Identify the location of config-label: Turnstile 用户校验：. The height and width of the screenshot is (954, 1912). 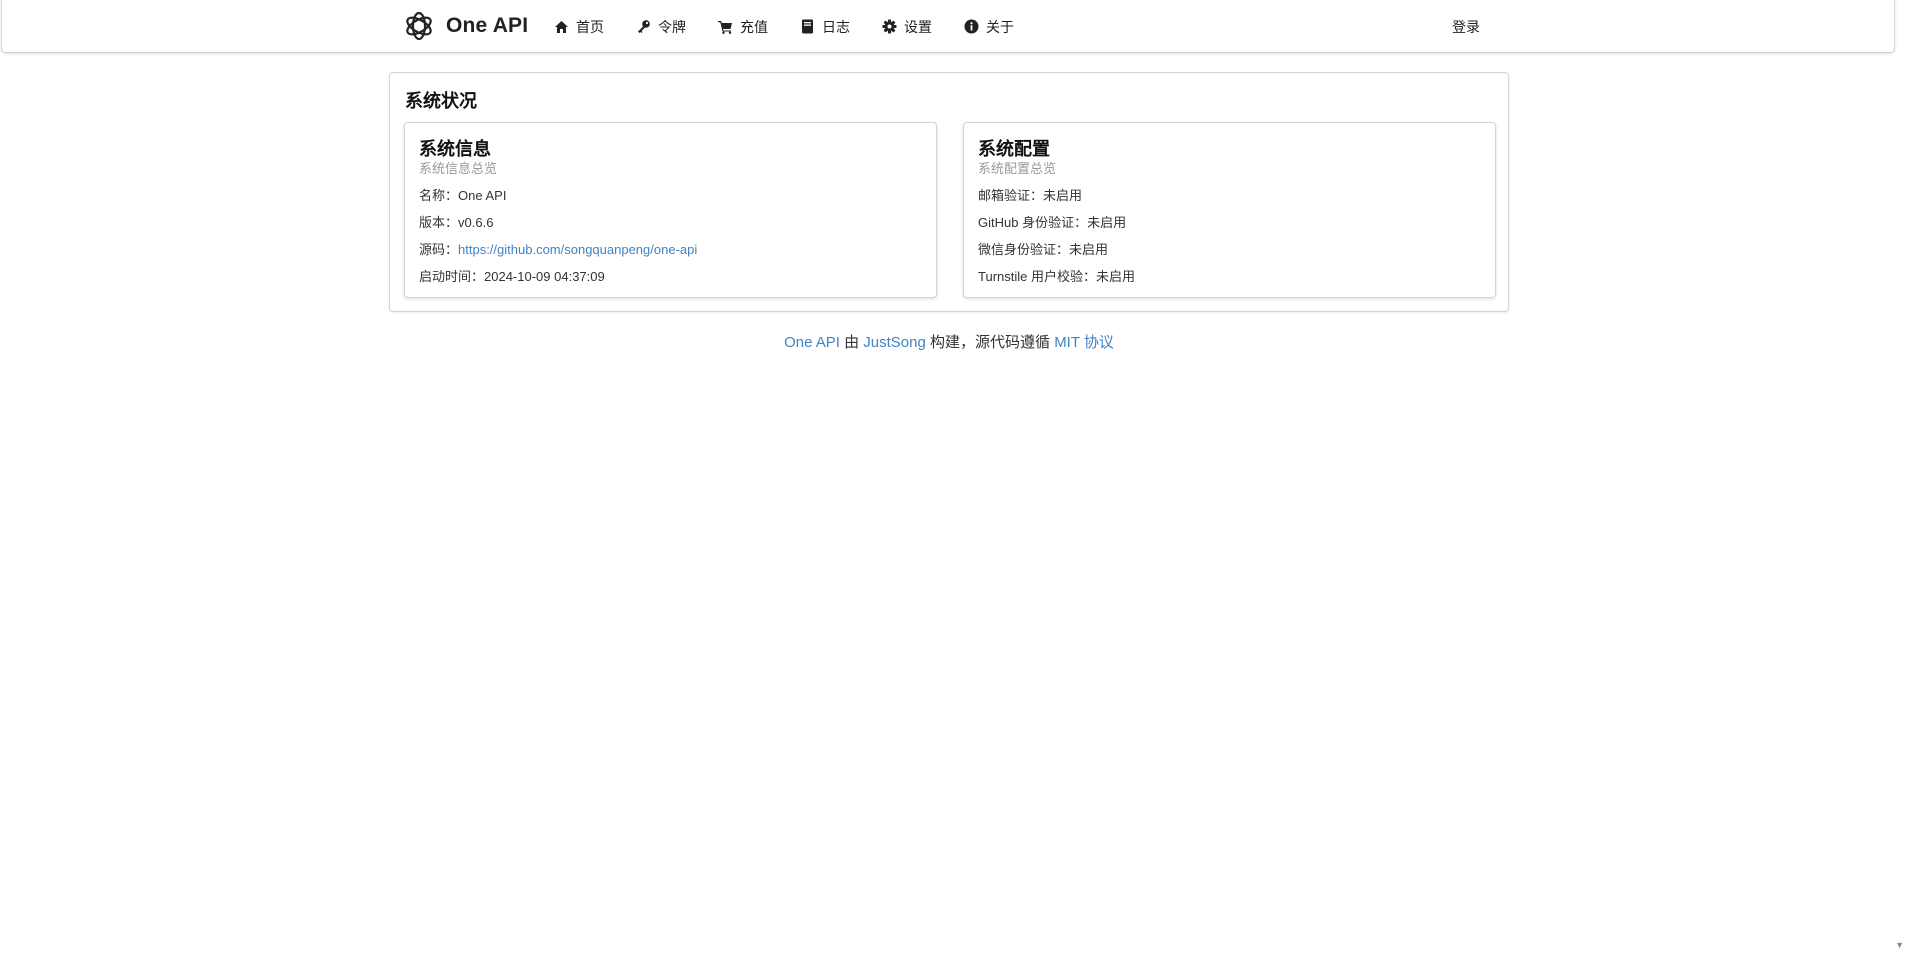
(1037, 276).